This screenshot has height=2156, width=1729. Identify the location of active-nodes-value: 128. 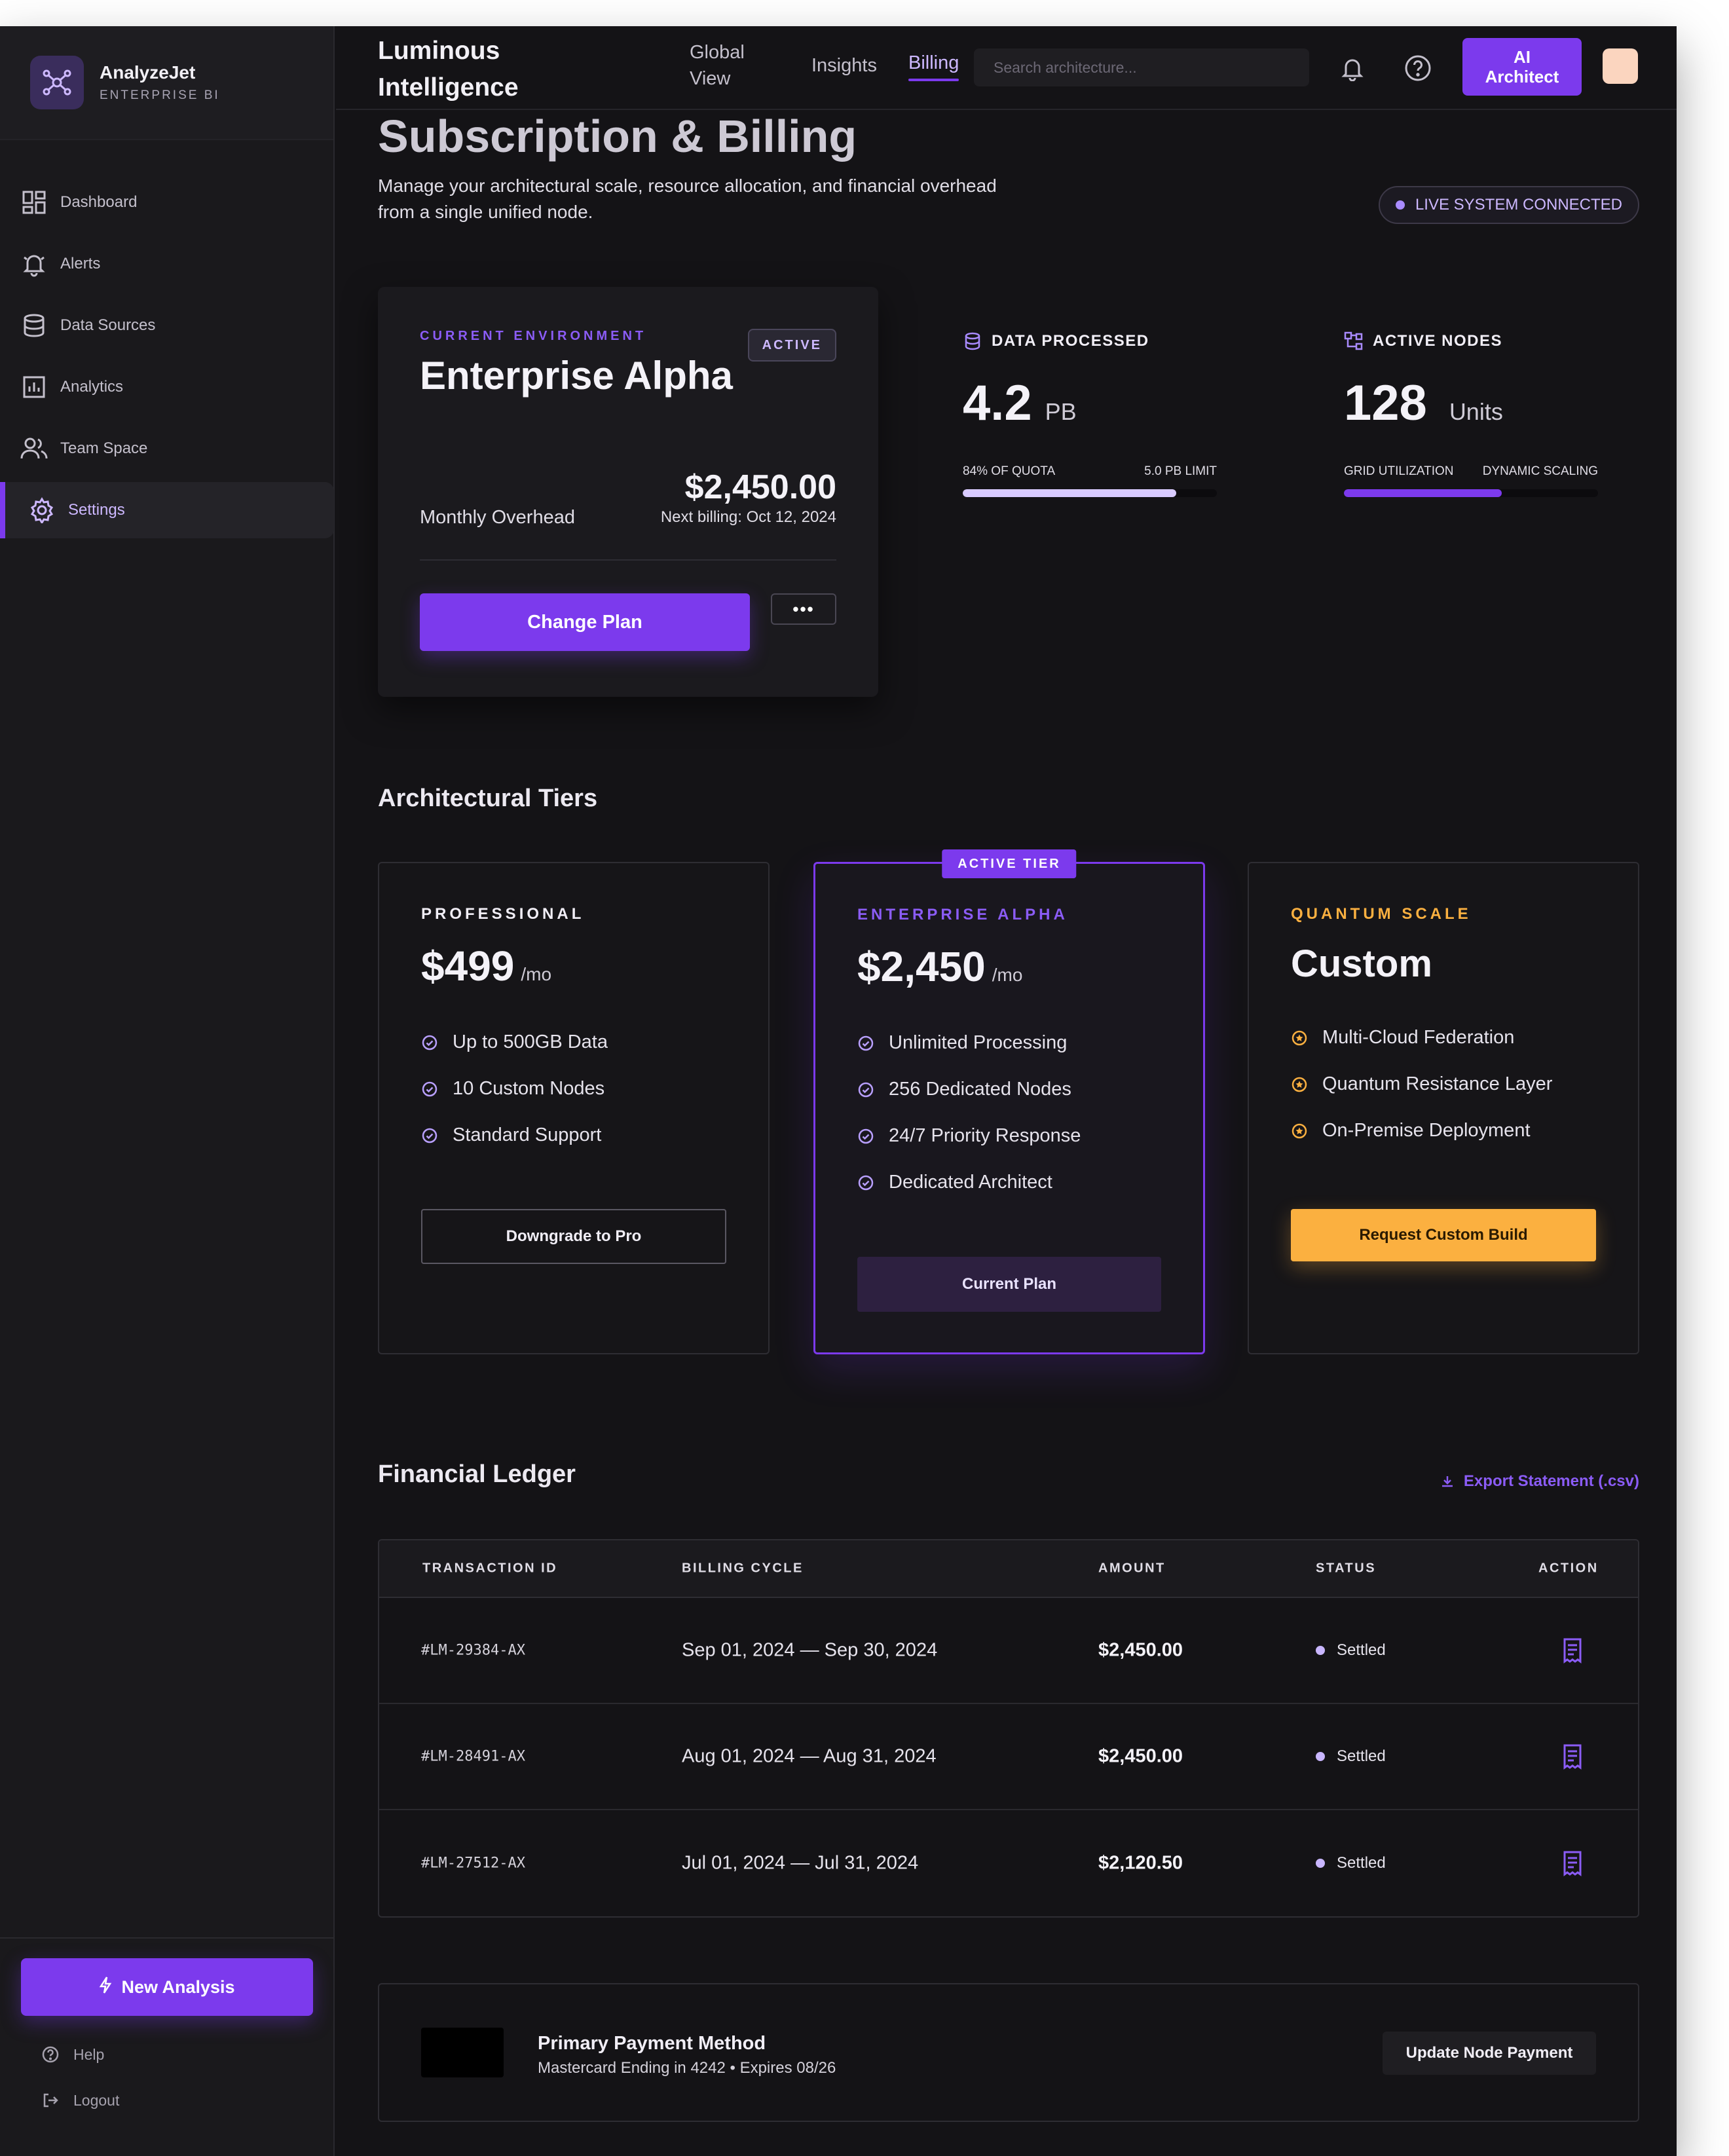
(1386, 403).